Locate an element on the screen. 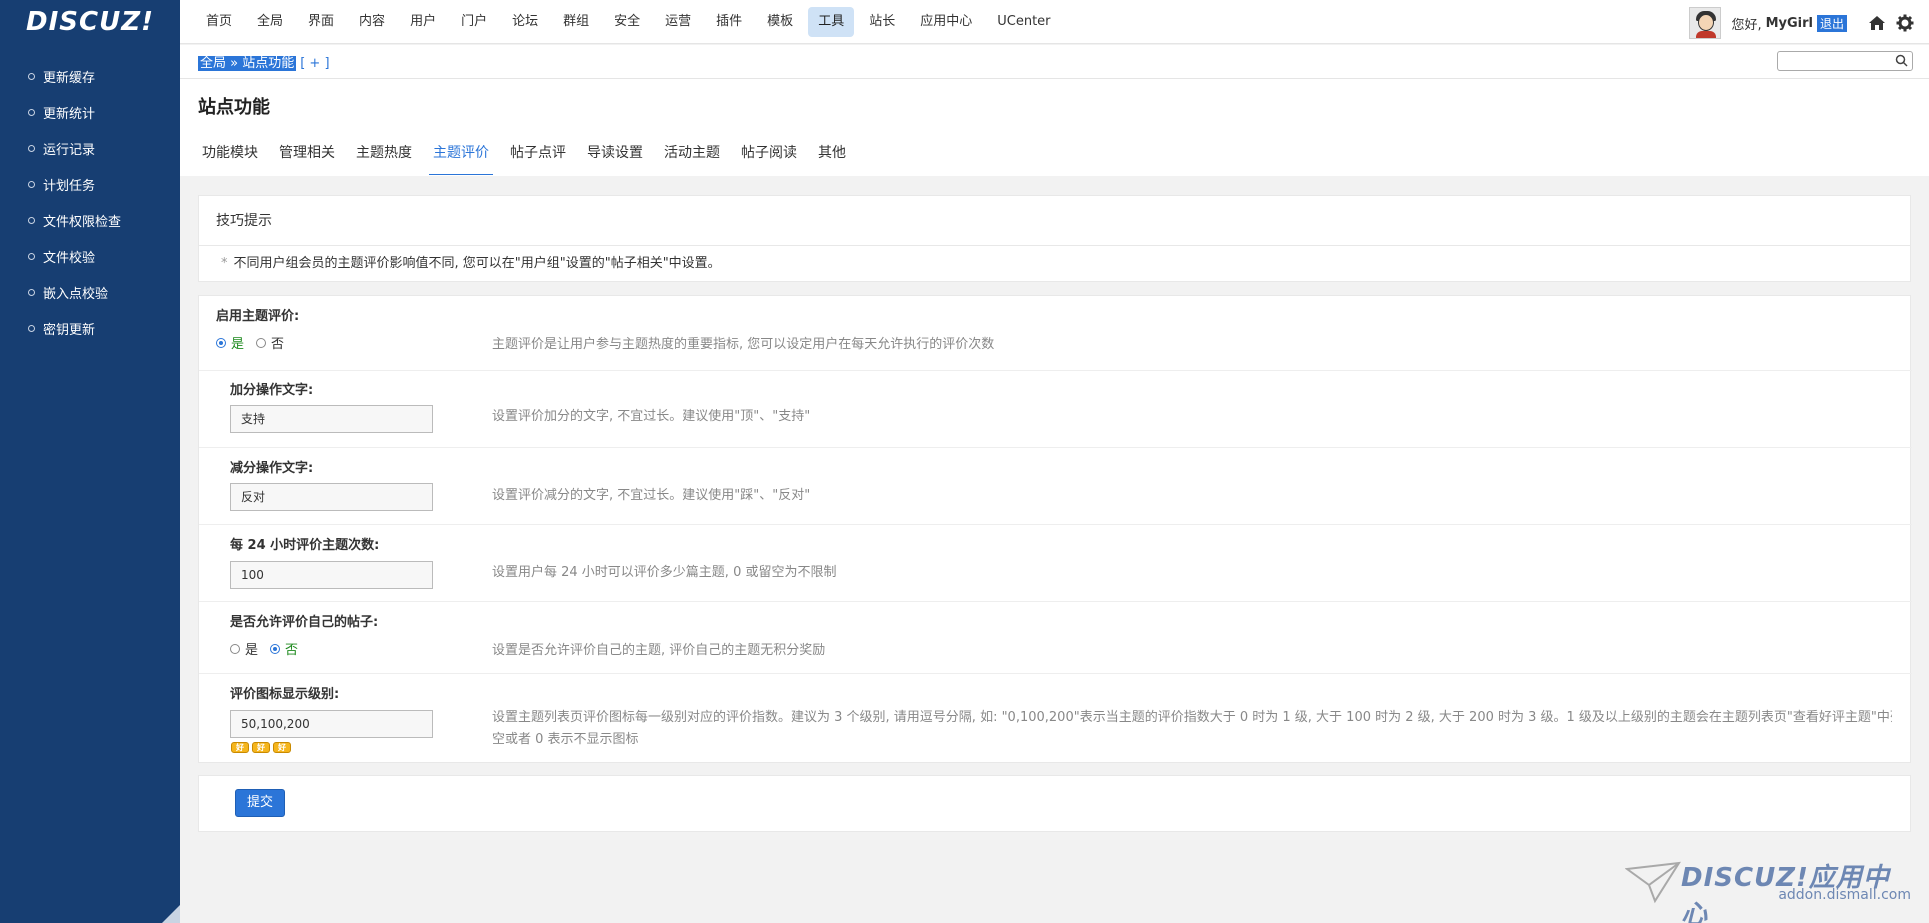  nav-menu: 首页 全局 界面 内容 用户 门户 论坛 群组 安全 运营 插件 模板 工具 站长 应用中心 UCenter is located at coordinates (631, 22).